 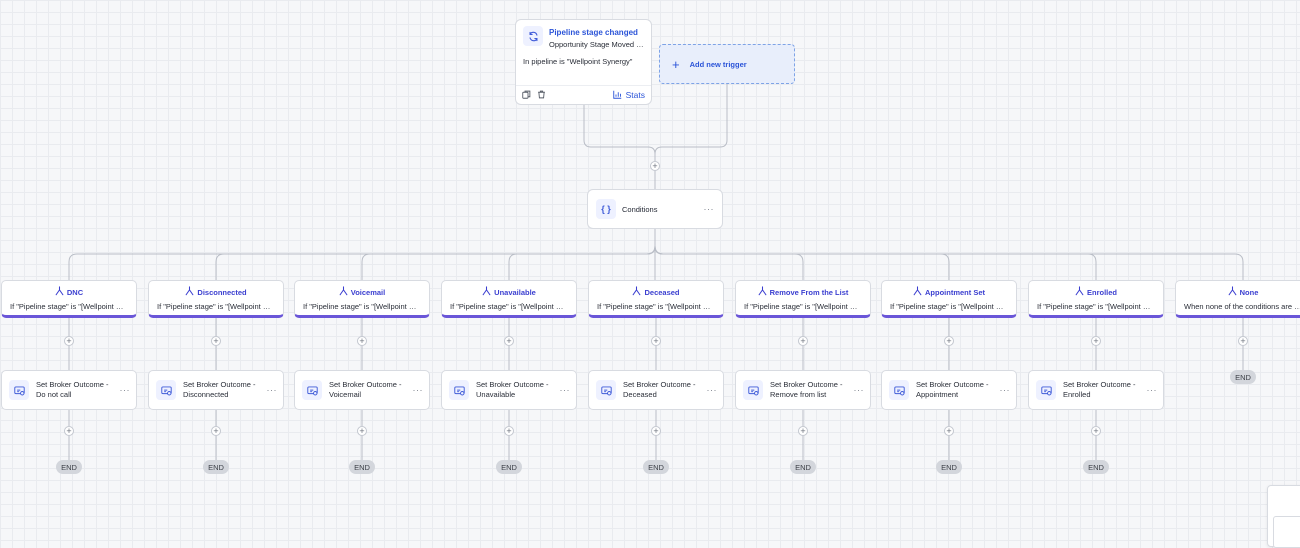 I want to click on action-label: Set Broker Outcome - Do not call, so click(x=72, y=389).